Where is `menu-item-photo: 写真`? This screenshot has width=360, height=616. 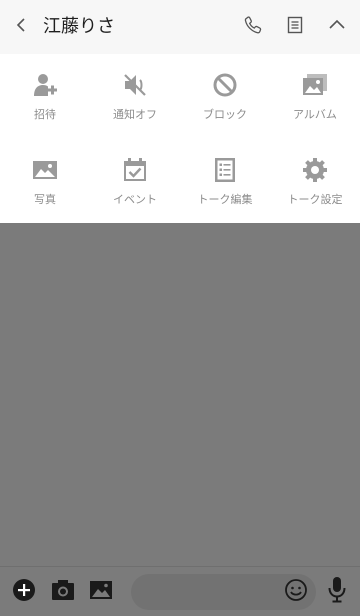
menu-item-photo: 写真 is located at coordinates (45, 185).